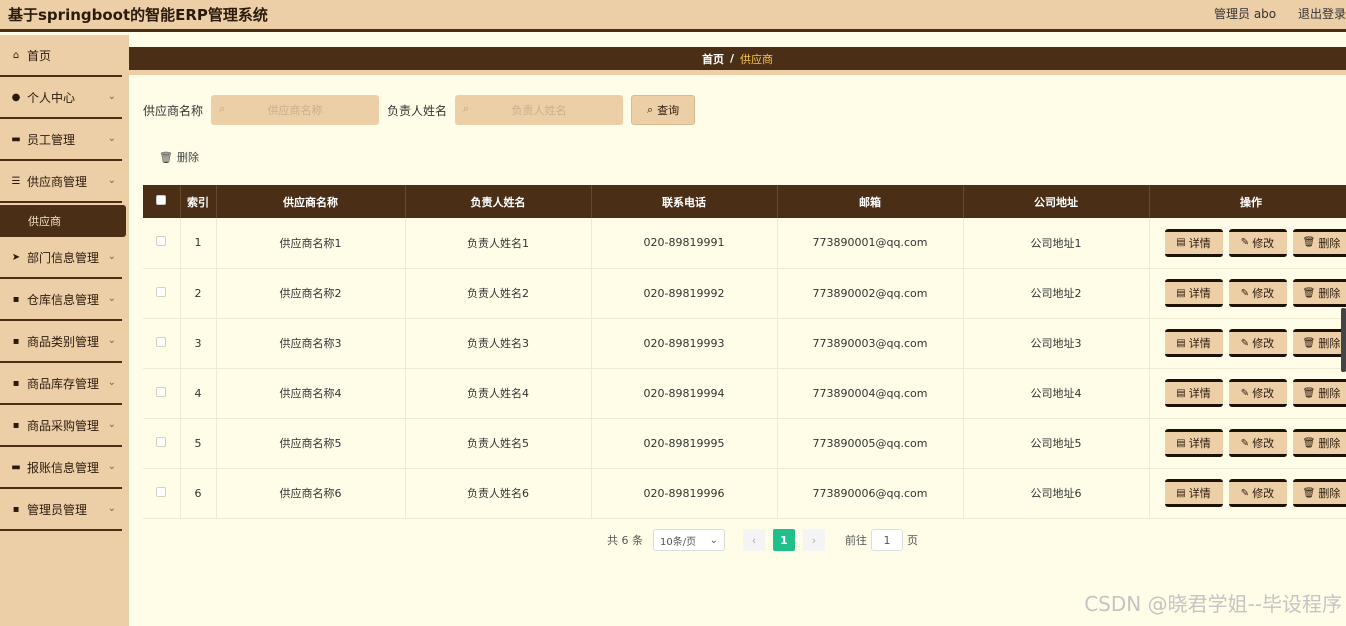 This screenshot has width=1346, height=626. Describe the element at coordinates (61, 384) in the screenshot. I see `sidebar-item-7: ▪ 商品库存管理 ⌄` at that location.